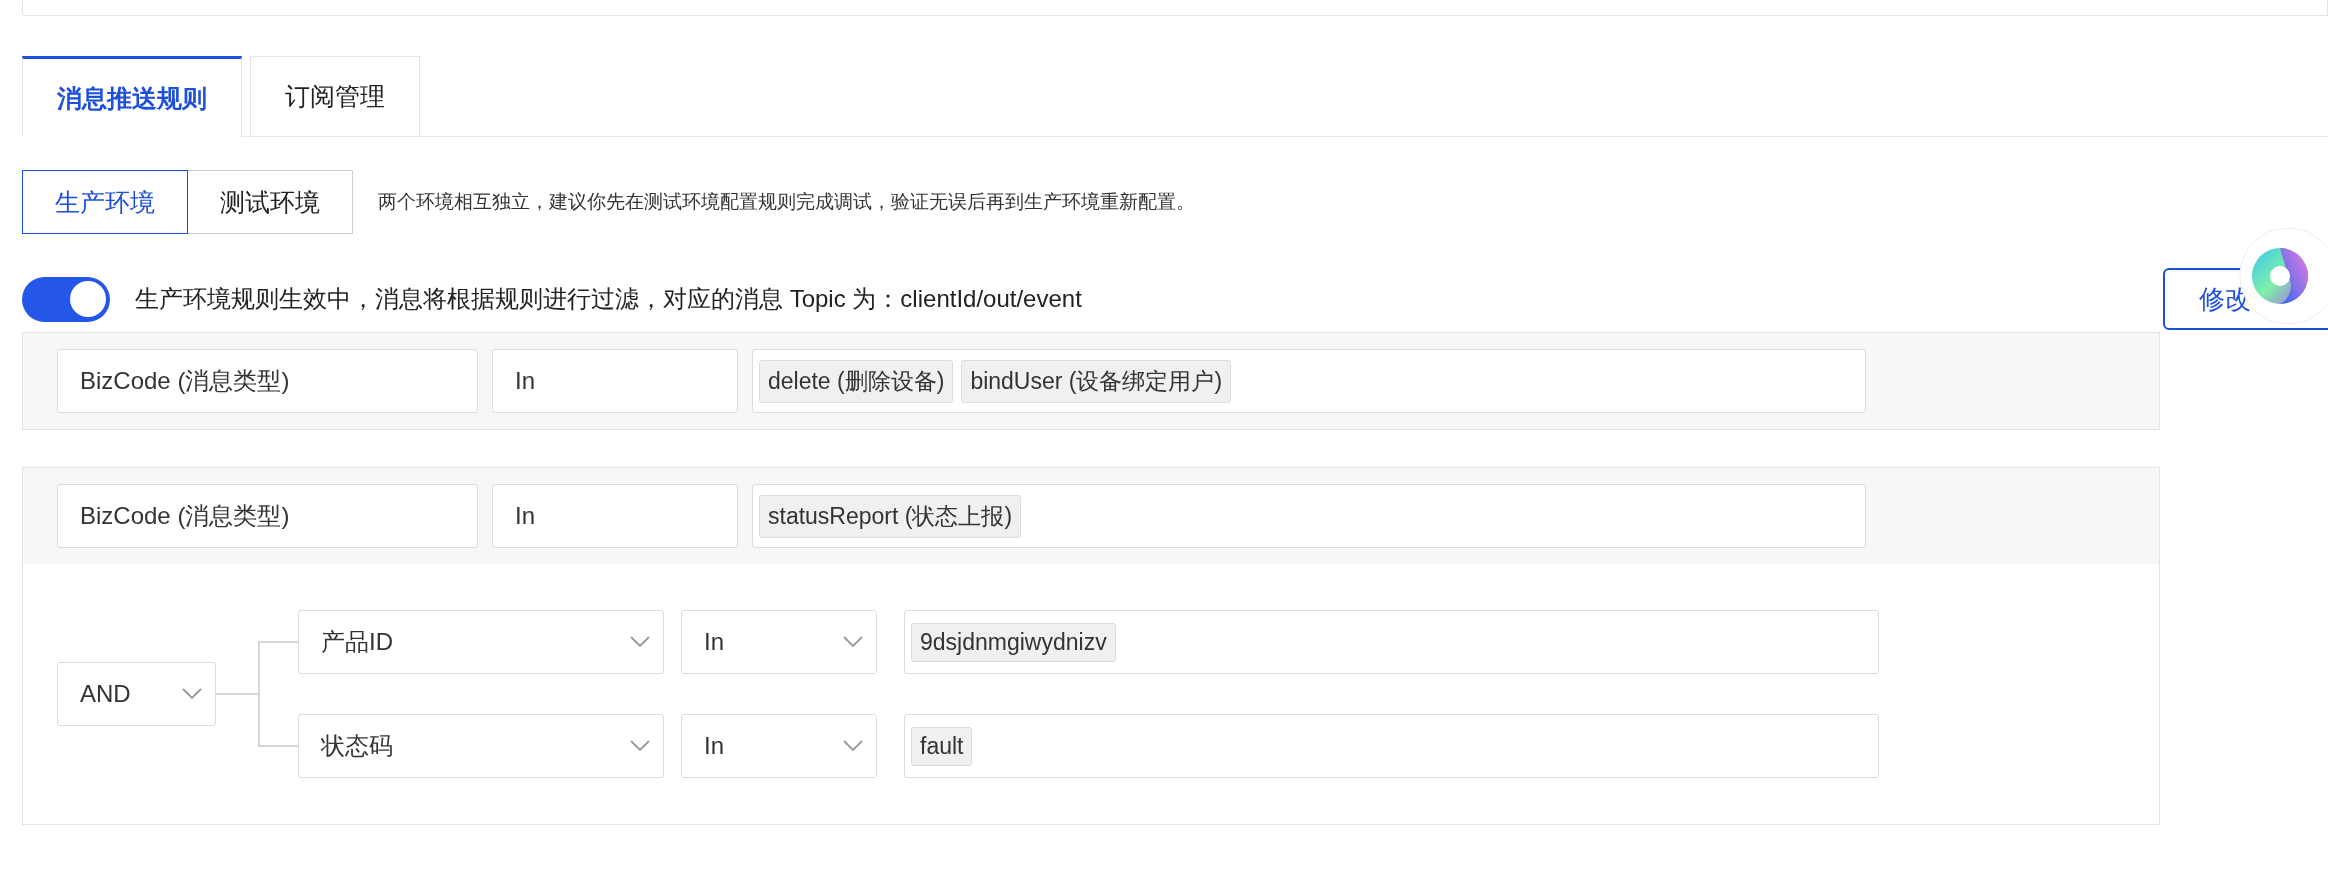  I want to click on logic-select: AND, so click(136, 694).